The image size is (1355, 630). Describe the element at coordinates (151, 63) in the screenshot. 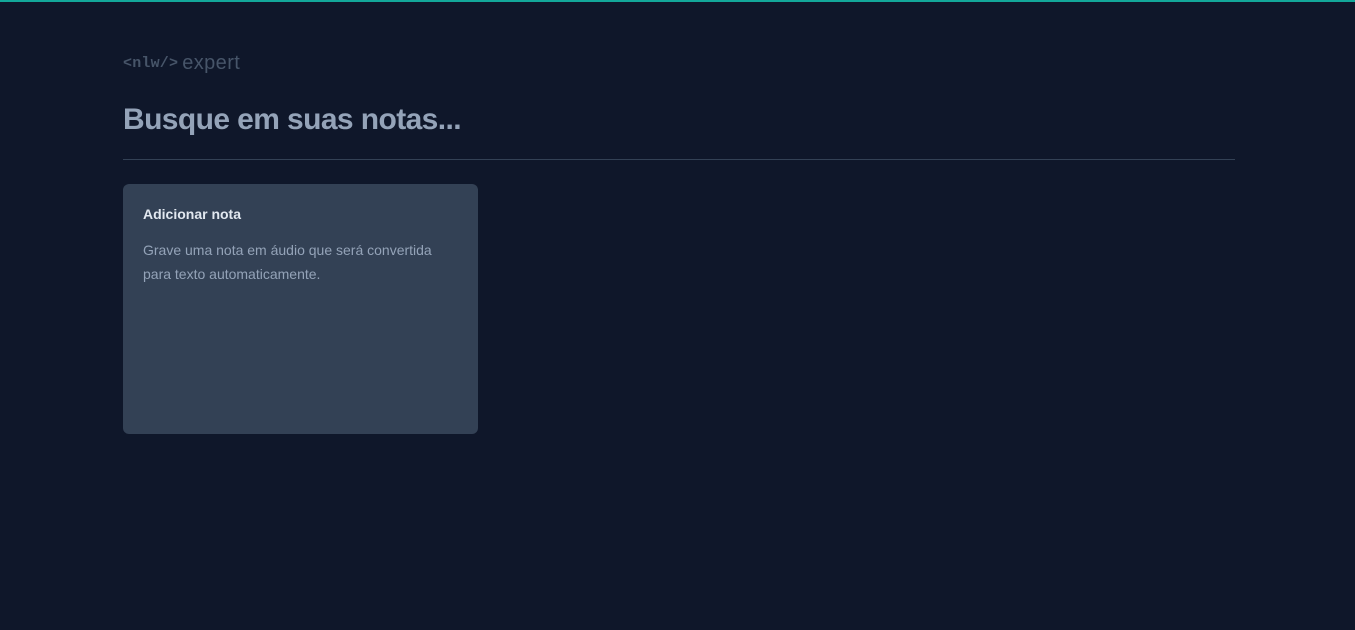

I see `logo-code-mark: <nlw/>` at that location.